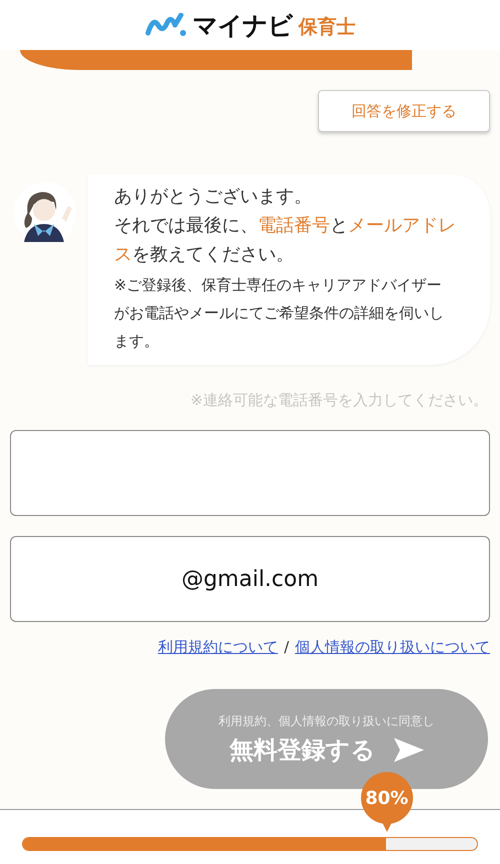 The width and height of the screenshot is (500, 864). What do you see at coordinates (279, 313) in the screenshot?
I see `message-note: ※ご登録後、保育士専任のキャリアアドバイザーがお電話やメールにてご希望条件の詳細を伺いします。` at bounding box center [279, 313].